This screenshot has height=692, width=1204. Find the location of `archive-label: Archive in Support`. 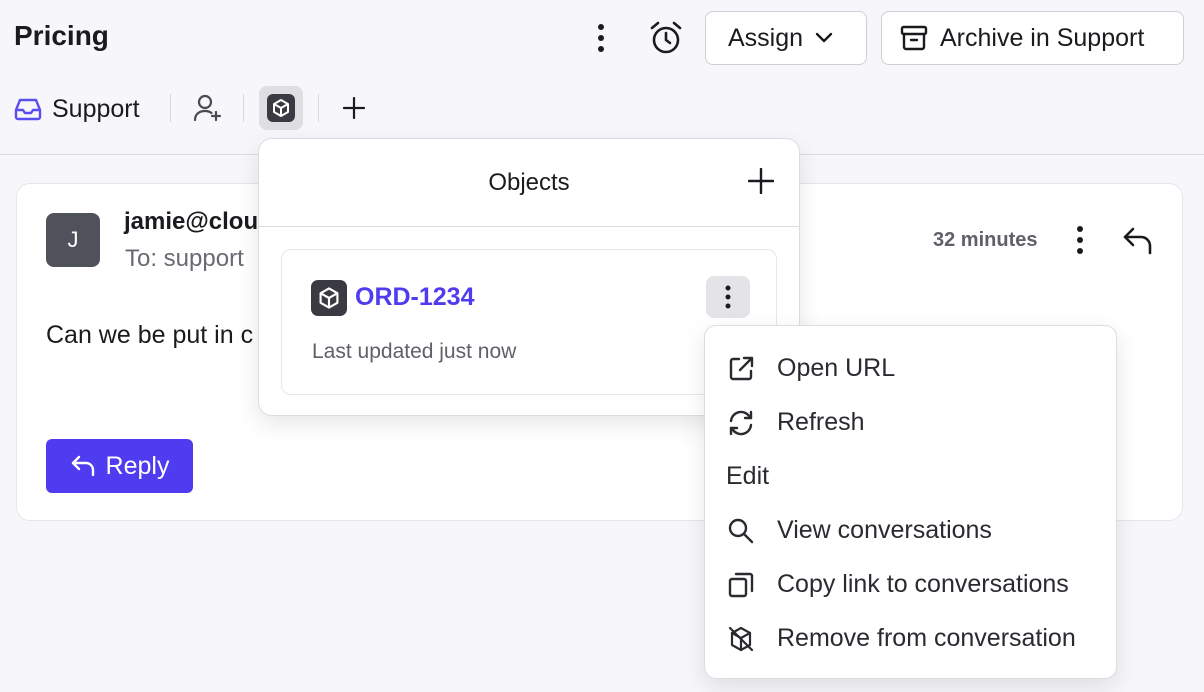

archive-label: Archive in Support is located at coordinates (1042, 37).